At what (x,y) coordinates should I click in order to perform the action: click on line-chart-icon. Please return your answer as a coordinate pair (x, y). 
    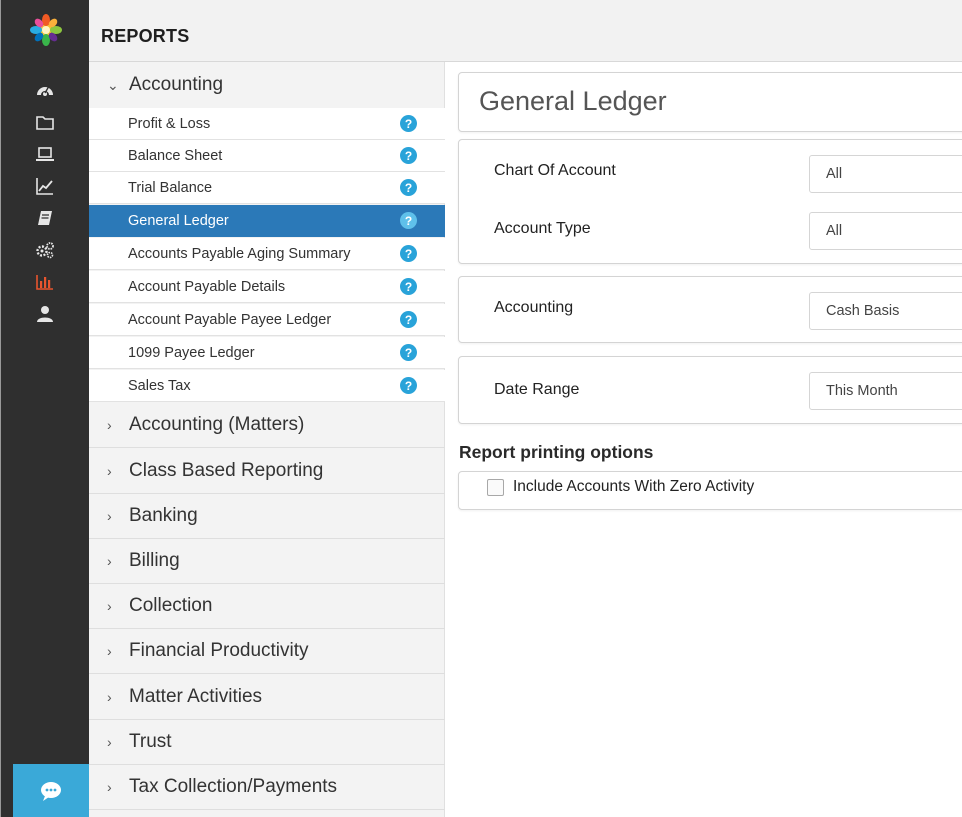
    Looking at the image, I should click on (45, 186).